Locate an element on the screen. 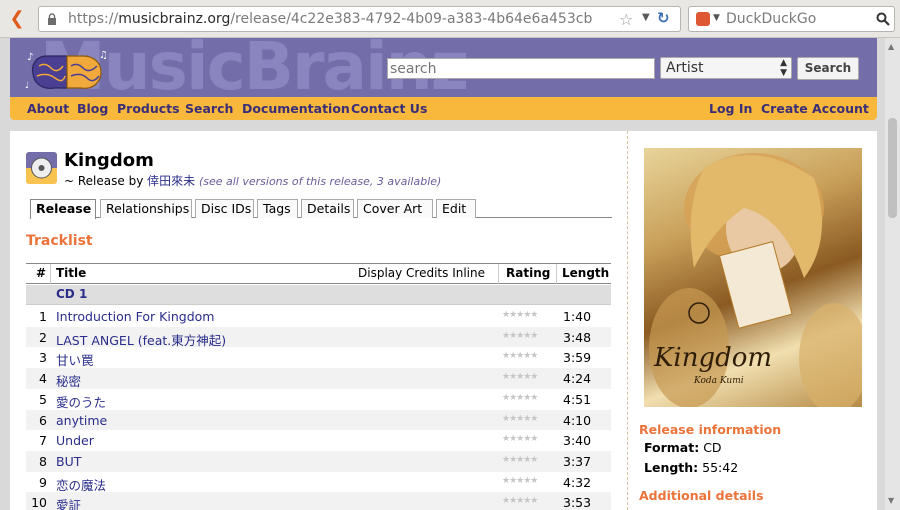 The height and width of the screenshot is (510, 900). col-title: Title is located at coordinates (71, 273).